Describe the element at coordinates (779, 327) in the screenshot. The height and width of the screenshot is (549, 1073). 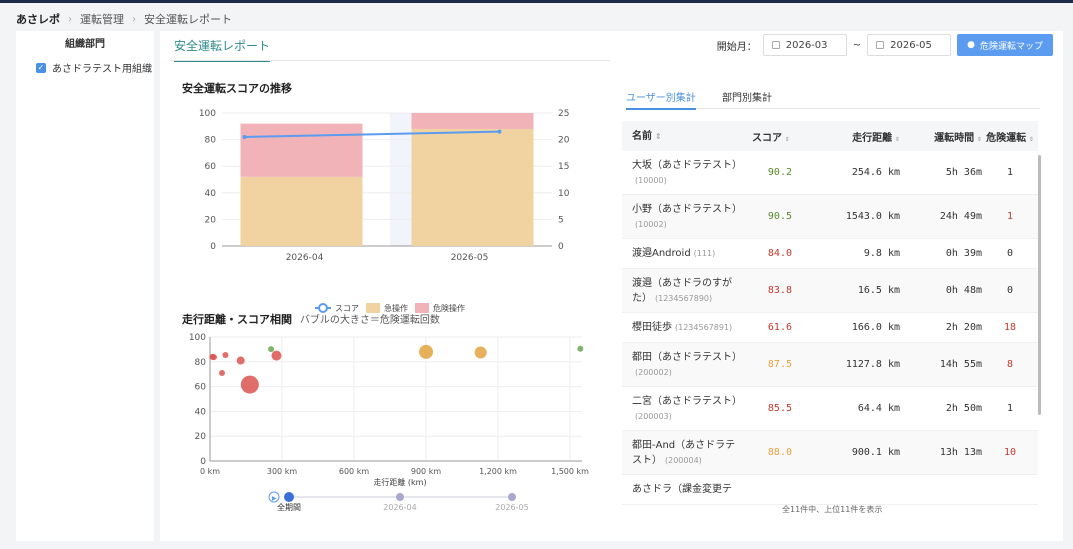
I see `cell-score: 61.6` at that location.